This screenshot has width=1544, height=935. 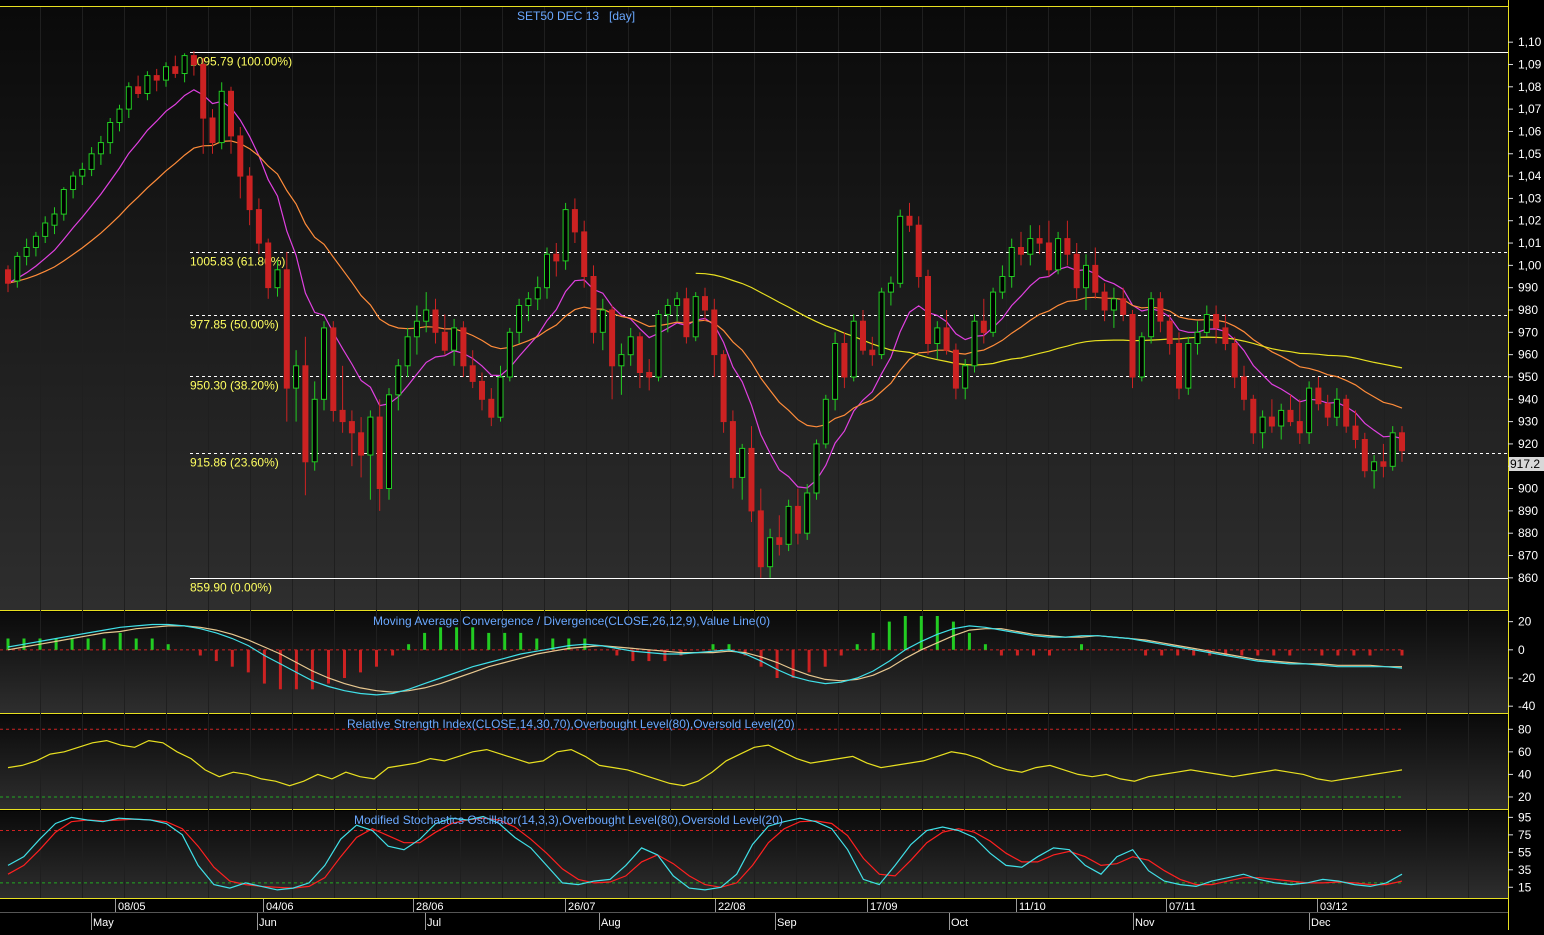 What do you see at coordinates (1528, 489) in the screenshot?
I see `axis-tick-label: 900` at bounding box center [1528, 489].